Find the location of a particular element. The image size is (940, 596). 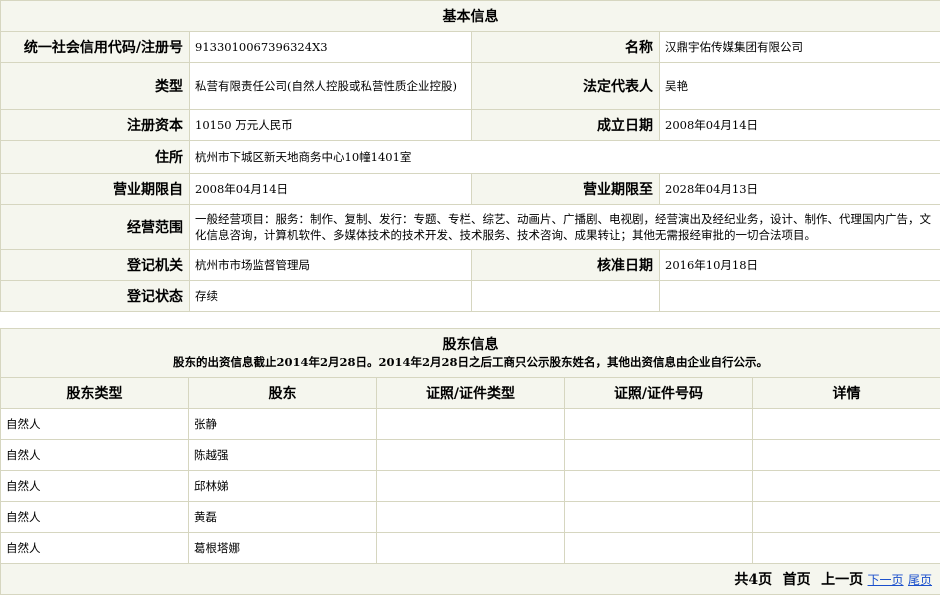

page-total: 共4页 is located at coordinates (753, 580).